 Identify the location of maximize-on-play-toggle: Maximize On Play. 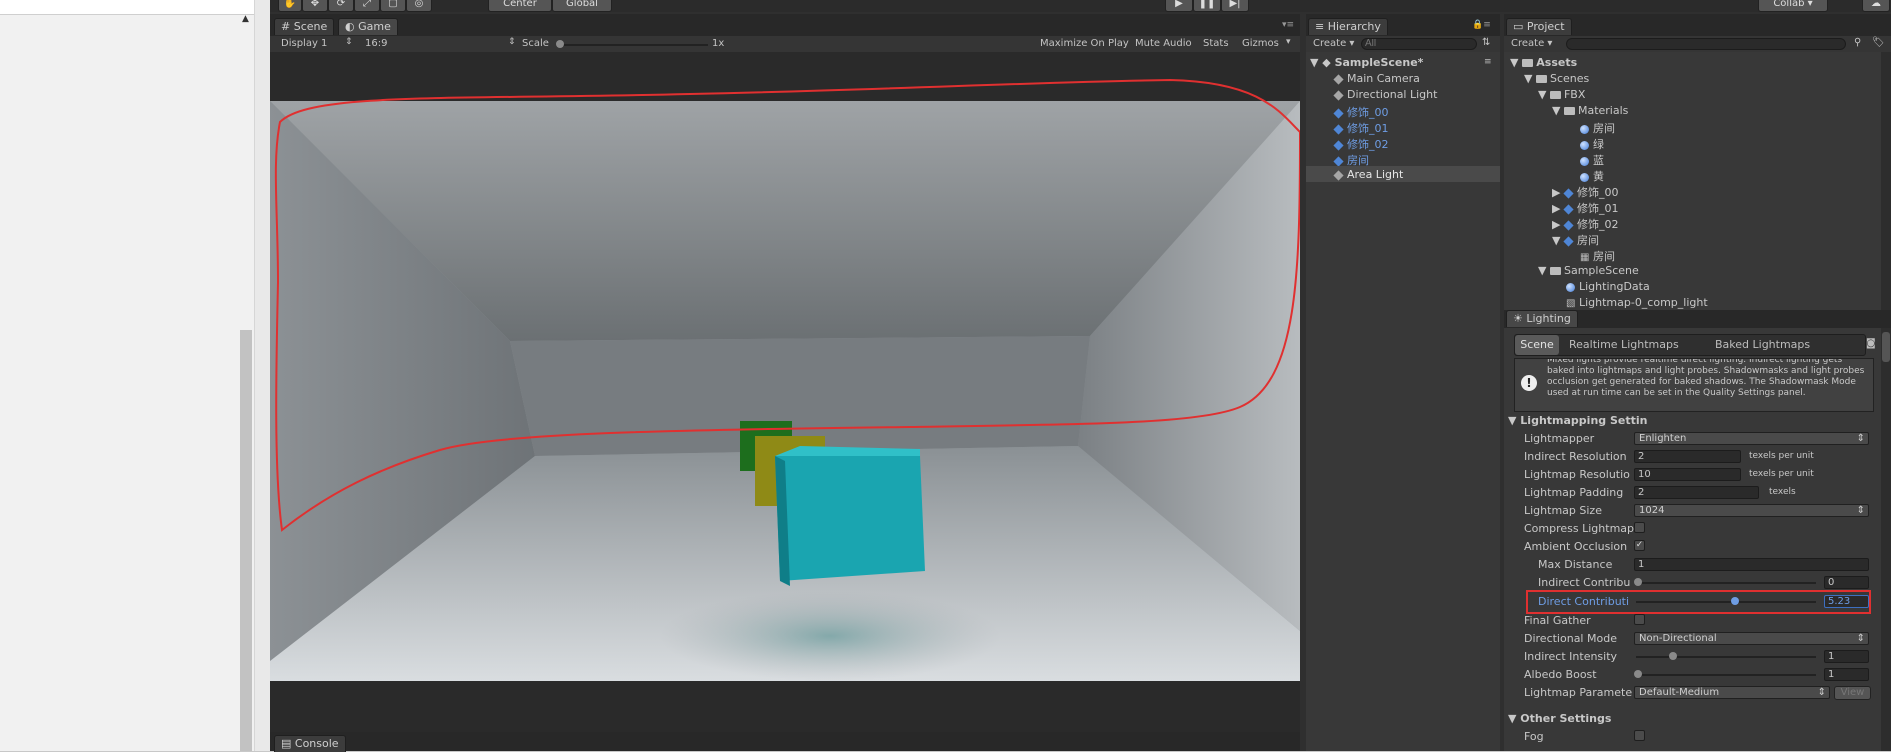
(1084, 43).